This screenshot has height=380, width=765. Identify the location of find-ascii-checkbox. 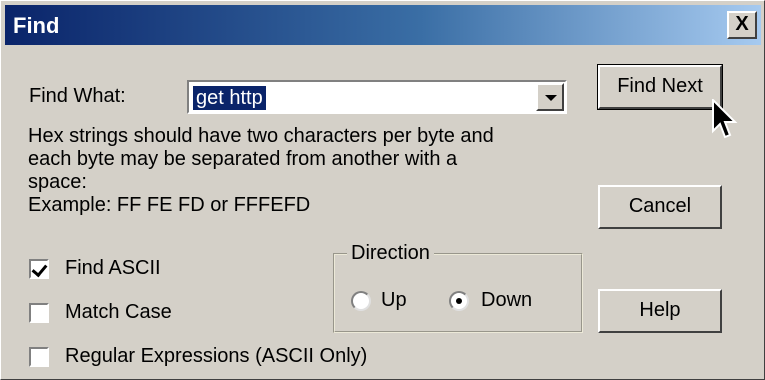
(39, 269).